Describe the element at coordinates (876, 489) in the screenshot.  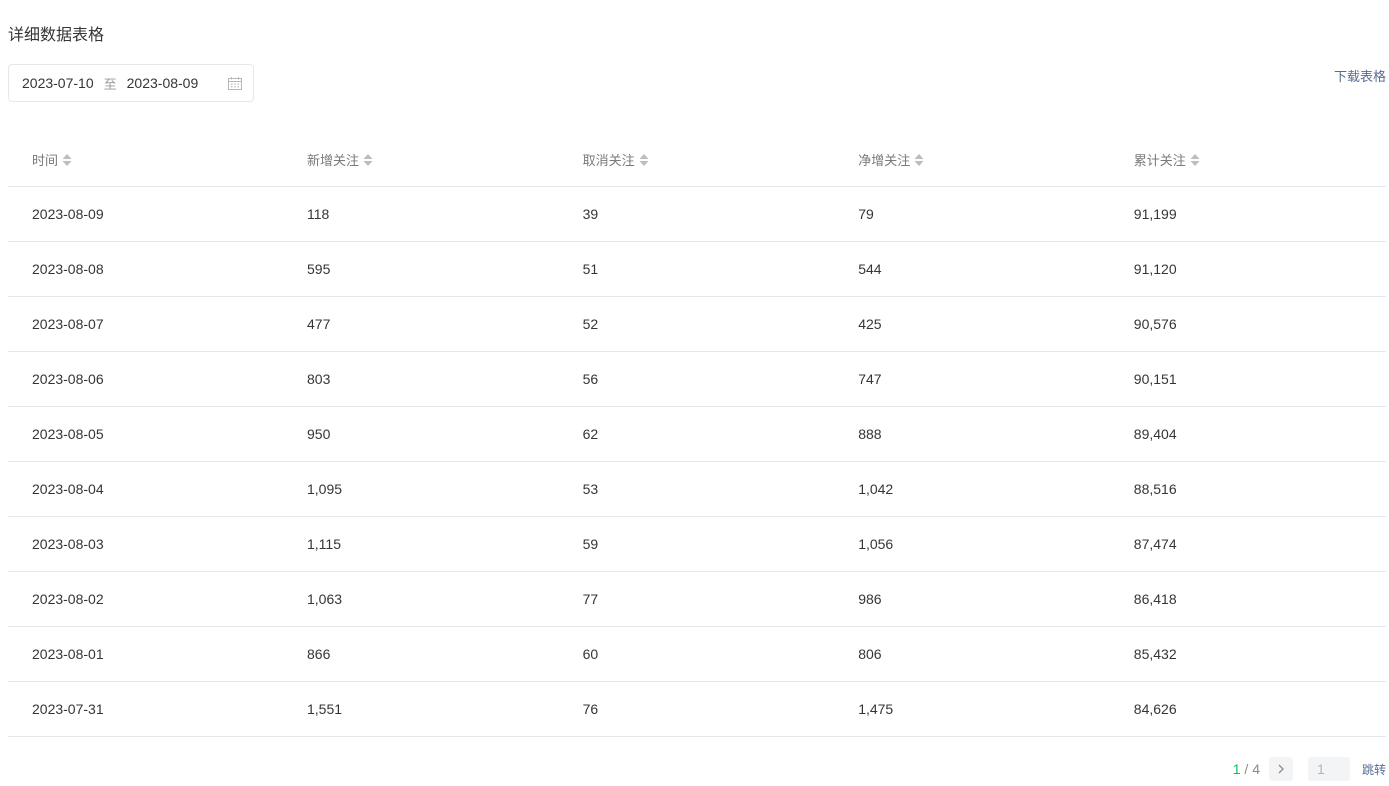
I see `cell-net-follows: 1,042` at that location.